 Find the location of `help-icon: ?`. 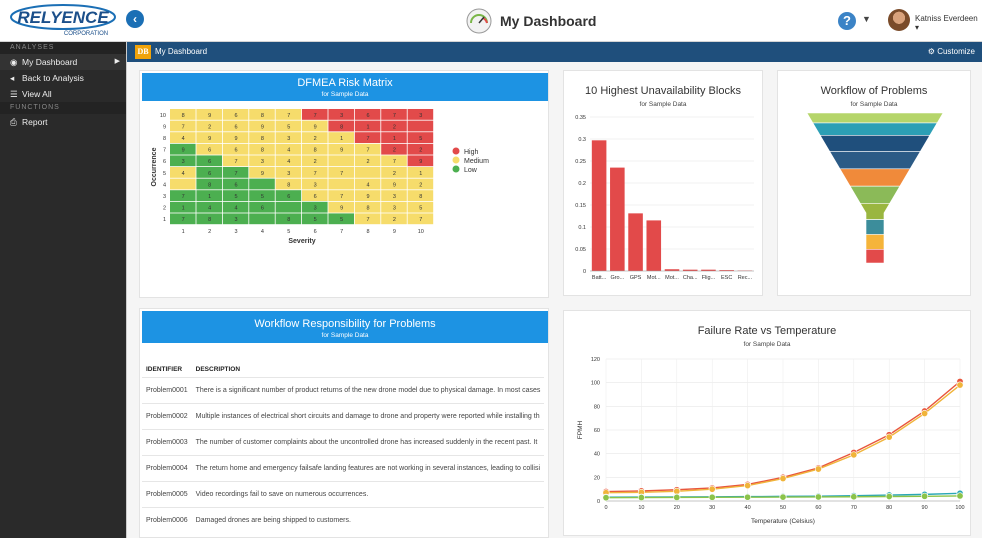

help-icon: ? is located at coordinates (847, 21).